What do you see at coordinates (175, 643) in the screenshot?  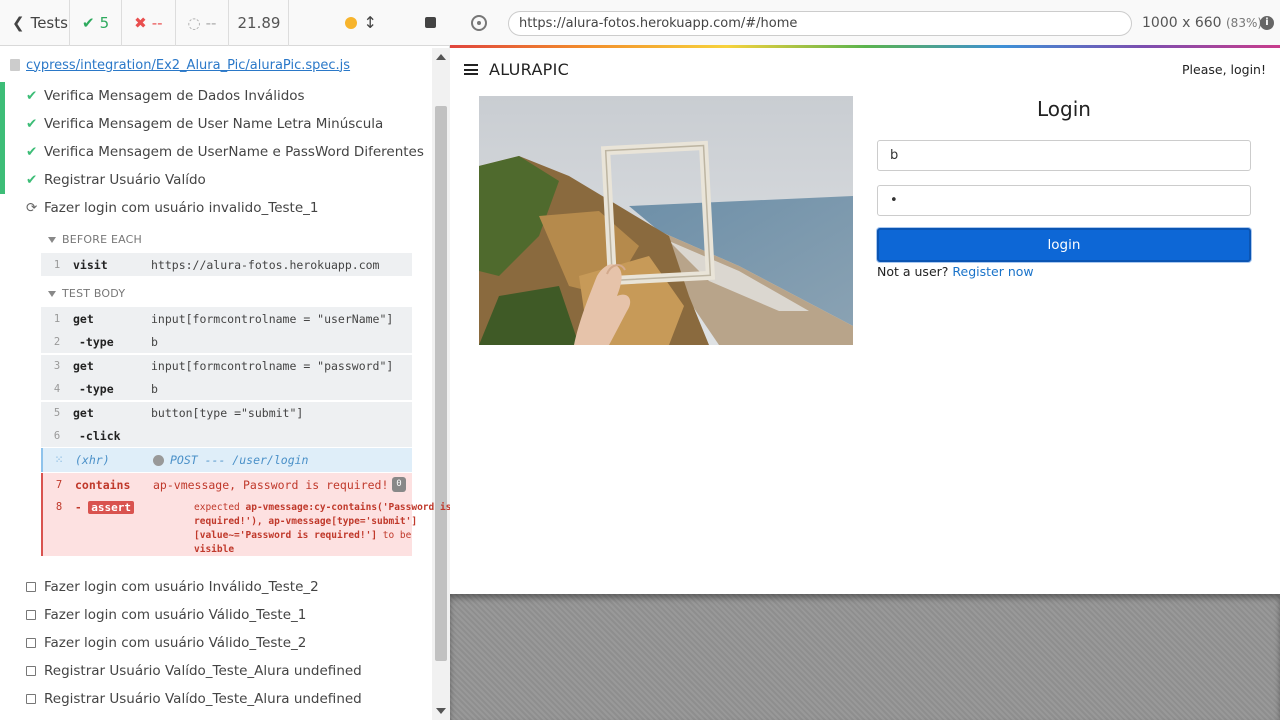 I see `test-title: Fazer login com usuário Válido_Teste_2` at bounding box center [175, 643].